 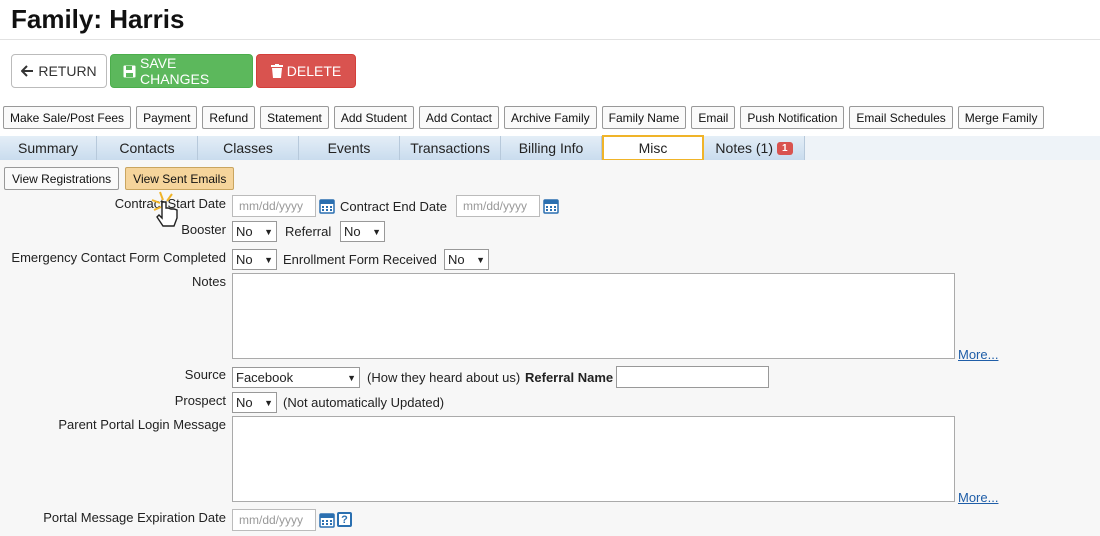 What do you see at coordinates (360, 259) in the screenshot?
I see `enrollment-form-label: Enrollment Form Received` at bounding box center [360, 259].